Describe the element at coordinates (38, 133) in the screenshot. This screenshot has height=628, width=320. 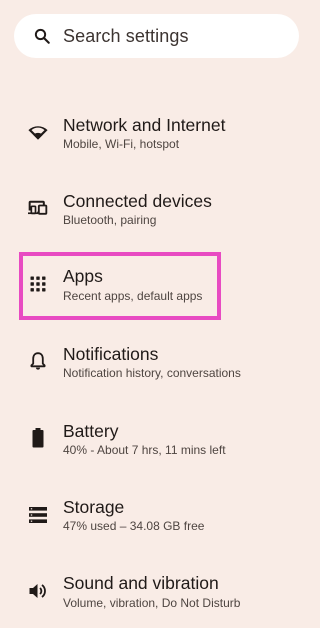
I see `wifi-icon` at that location.